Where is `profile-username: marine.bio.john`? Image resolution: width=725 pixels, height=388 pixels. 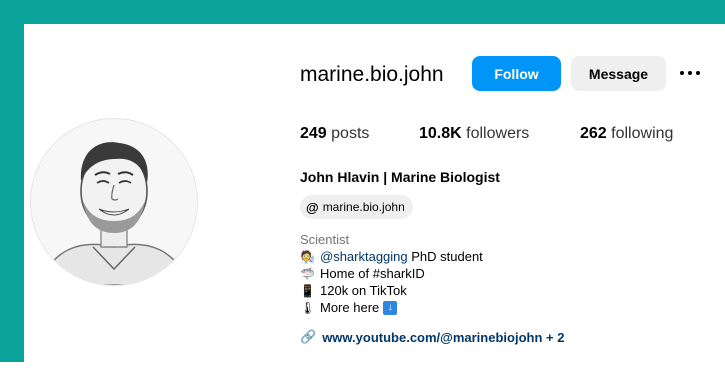 profile-username: marine.bio.john is located at coordinates (372, 74).